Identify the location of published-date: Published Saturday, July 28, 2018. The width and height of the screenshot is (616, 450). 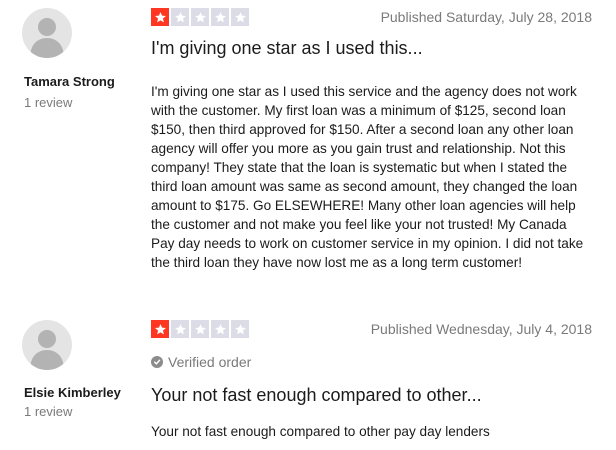
(486, 17).